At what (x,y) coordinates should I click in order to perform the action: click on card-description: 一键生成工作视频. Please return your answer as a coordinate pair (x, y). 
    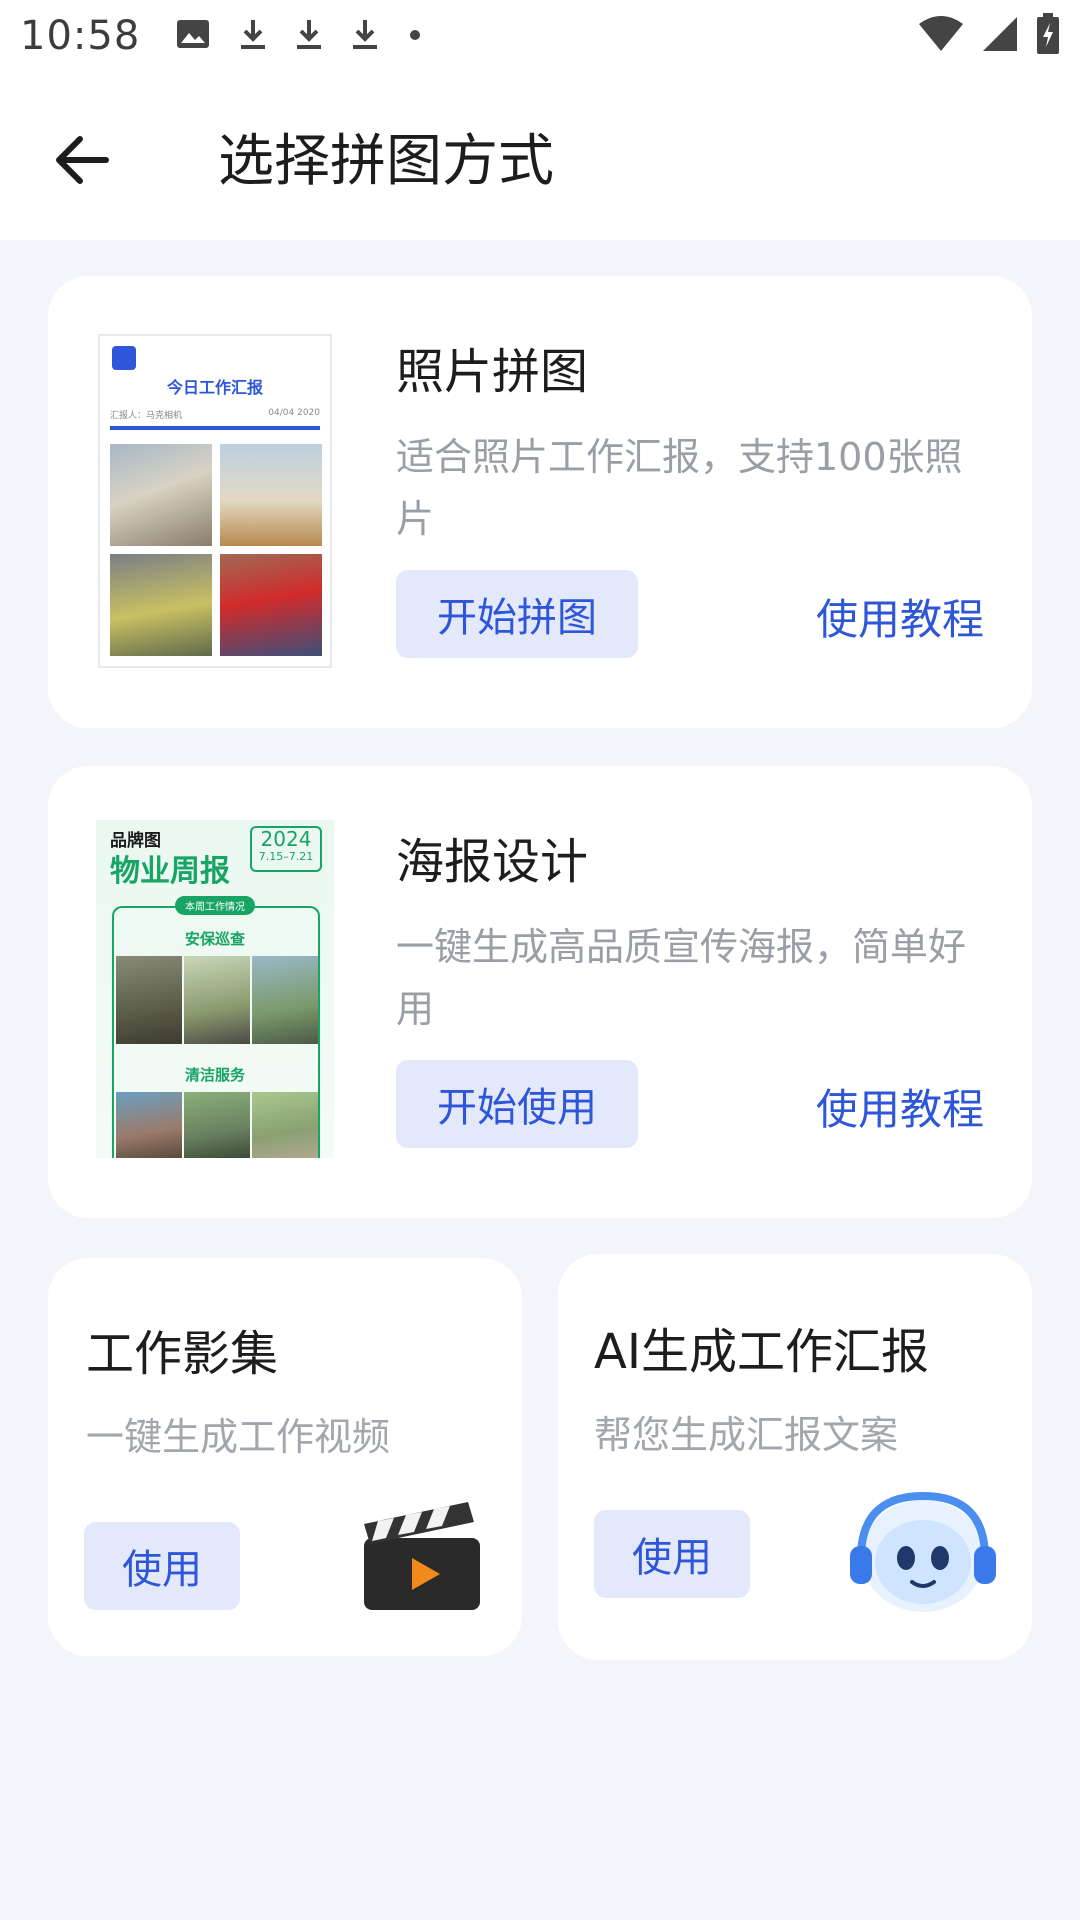
    Looking at the image, I should click on (238, 1437).